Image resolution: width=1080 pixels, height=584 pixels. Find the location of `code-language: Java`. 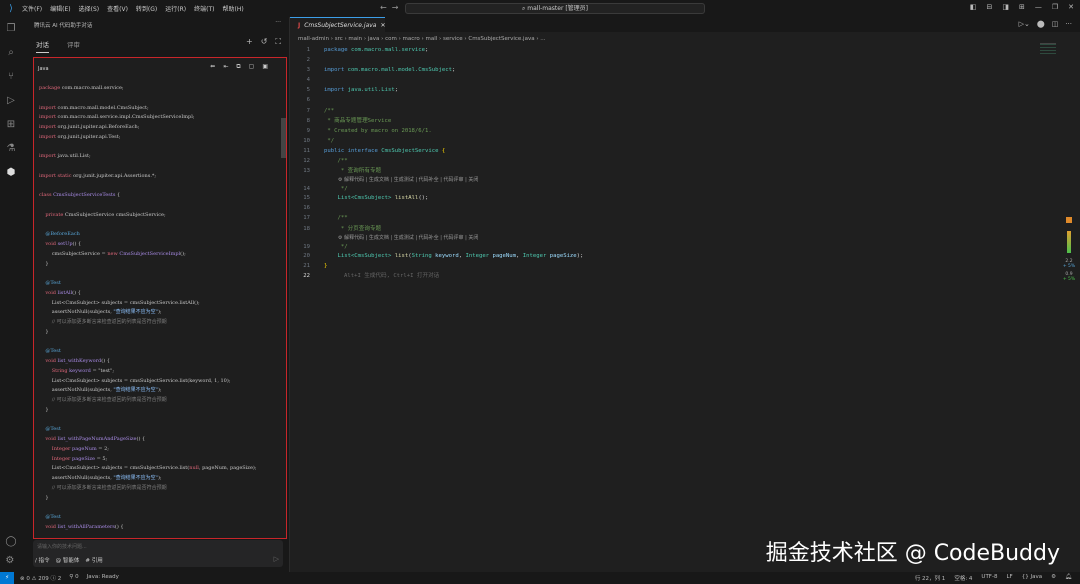

code-language: Java is located at coordinates (43, 69).